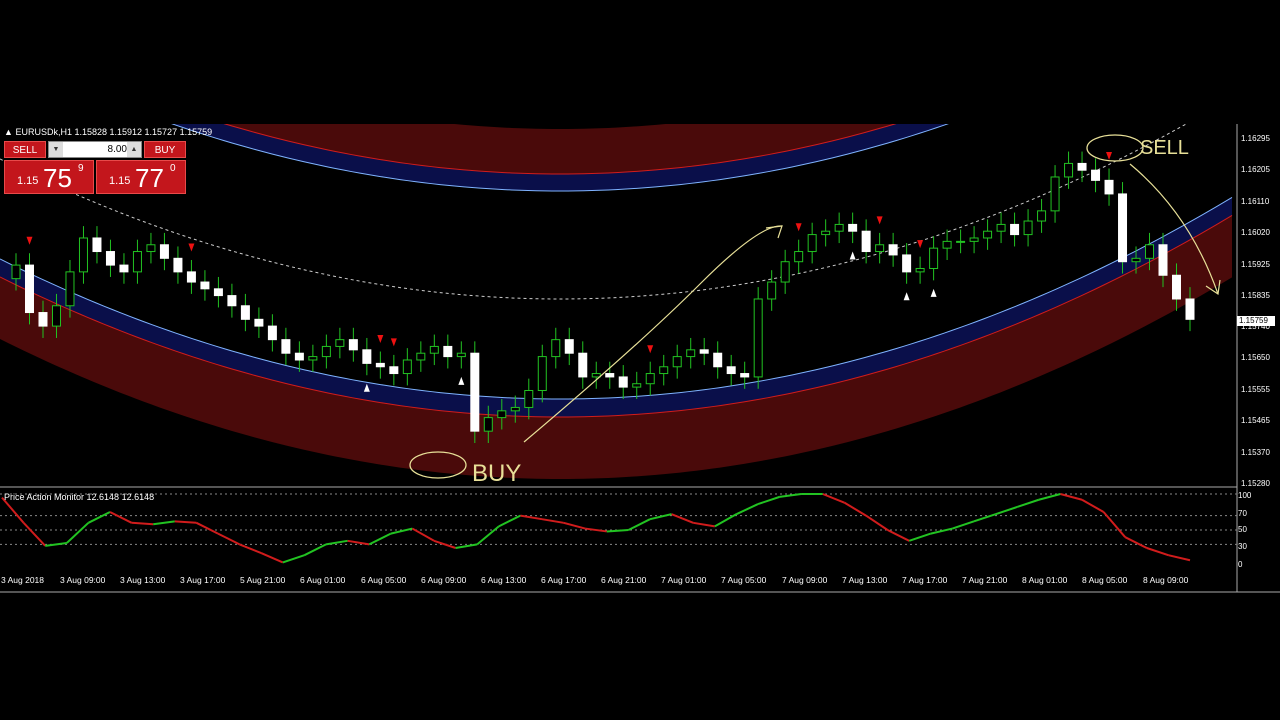  I want to click on buy-price-sup: 0, so click(173, 168).